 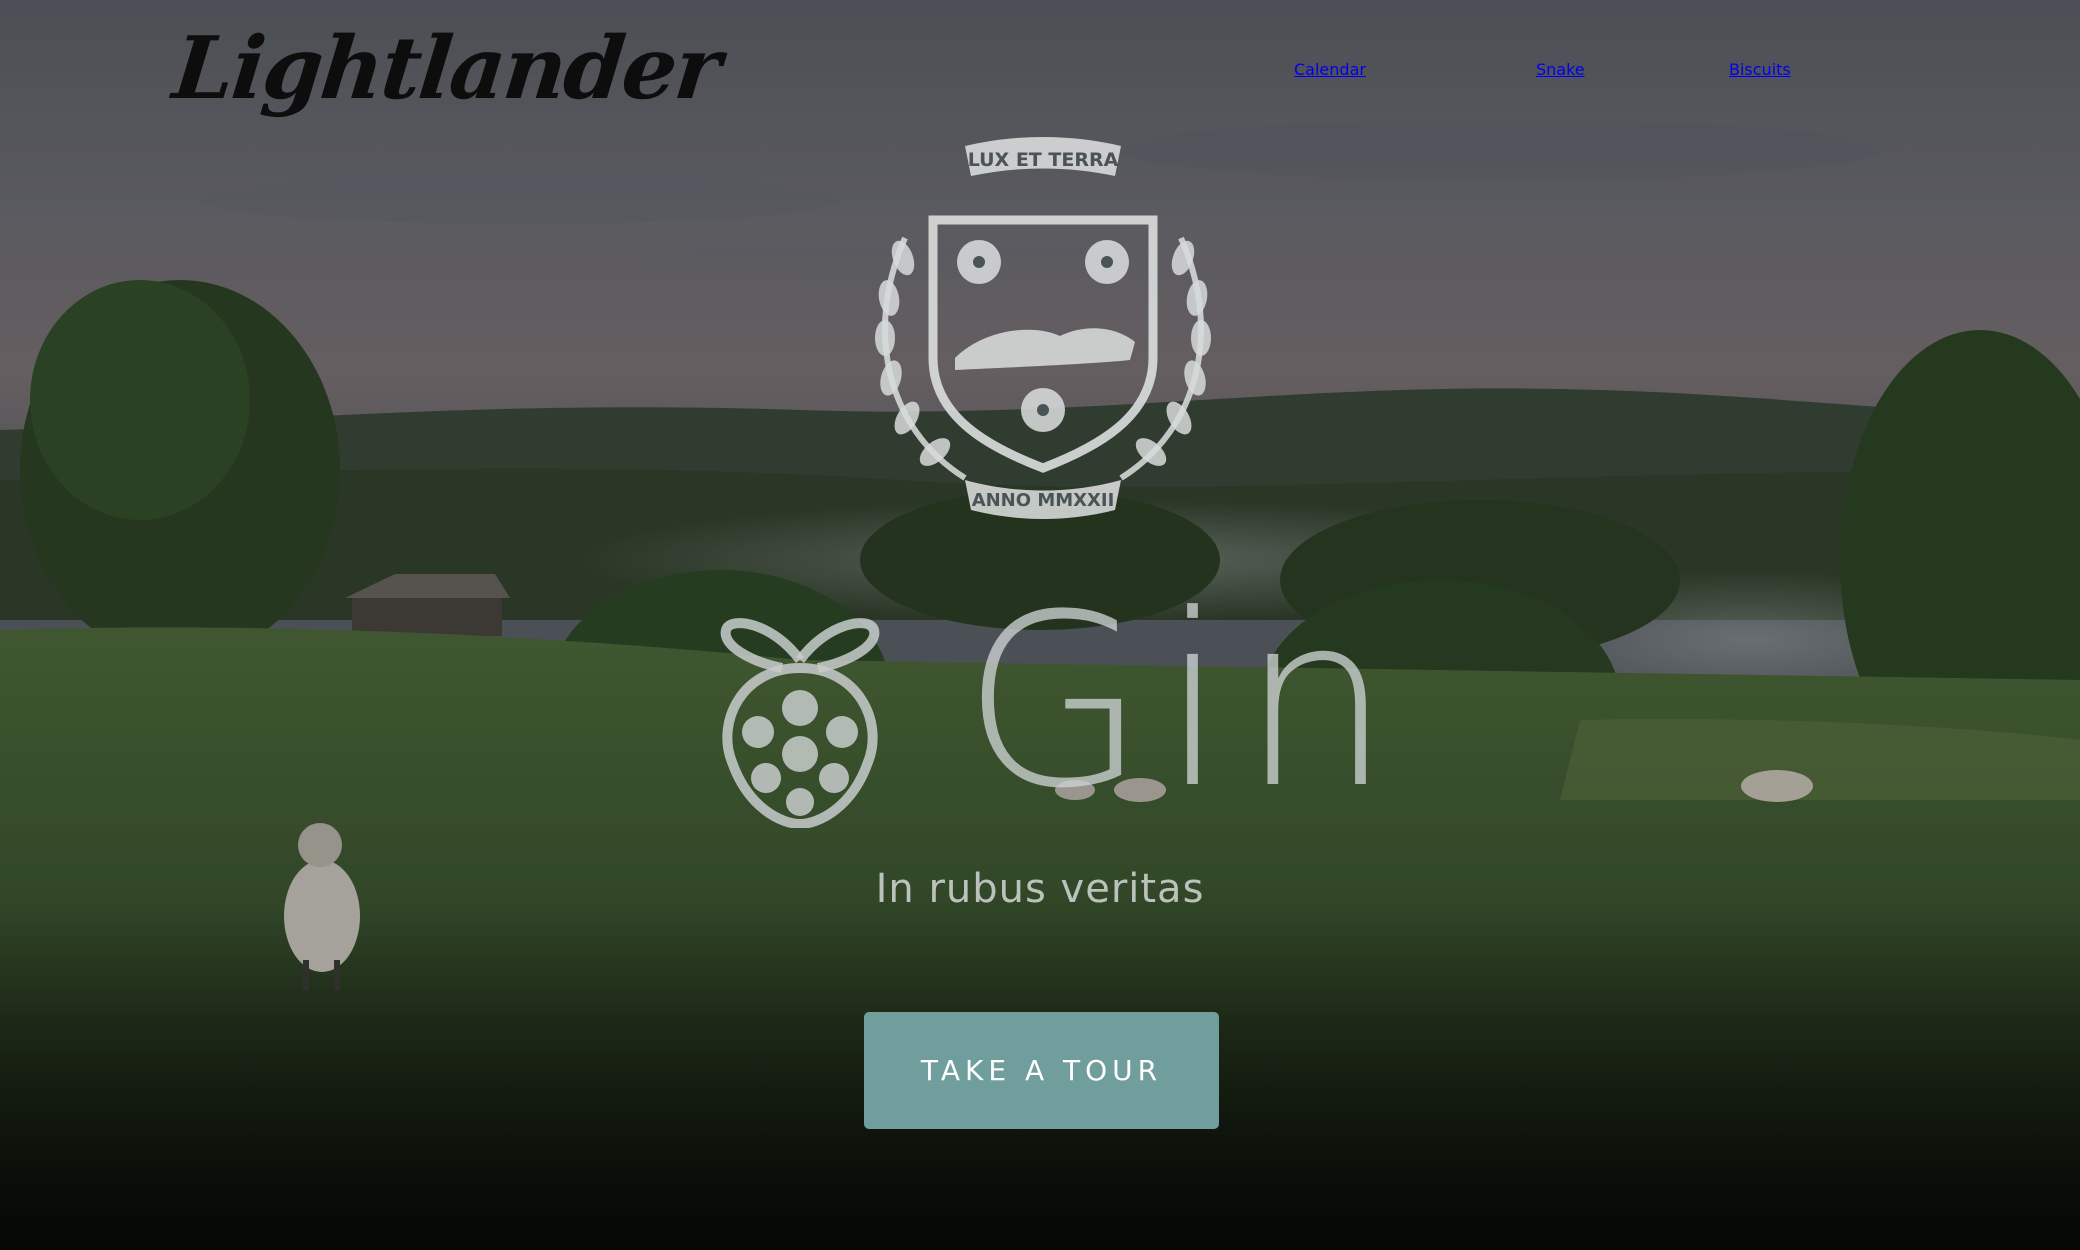 I want to click on nav-link-calendar: Calendar, so click(x=1330, y=69).